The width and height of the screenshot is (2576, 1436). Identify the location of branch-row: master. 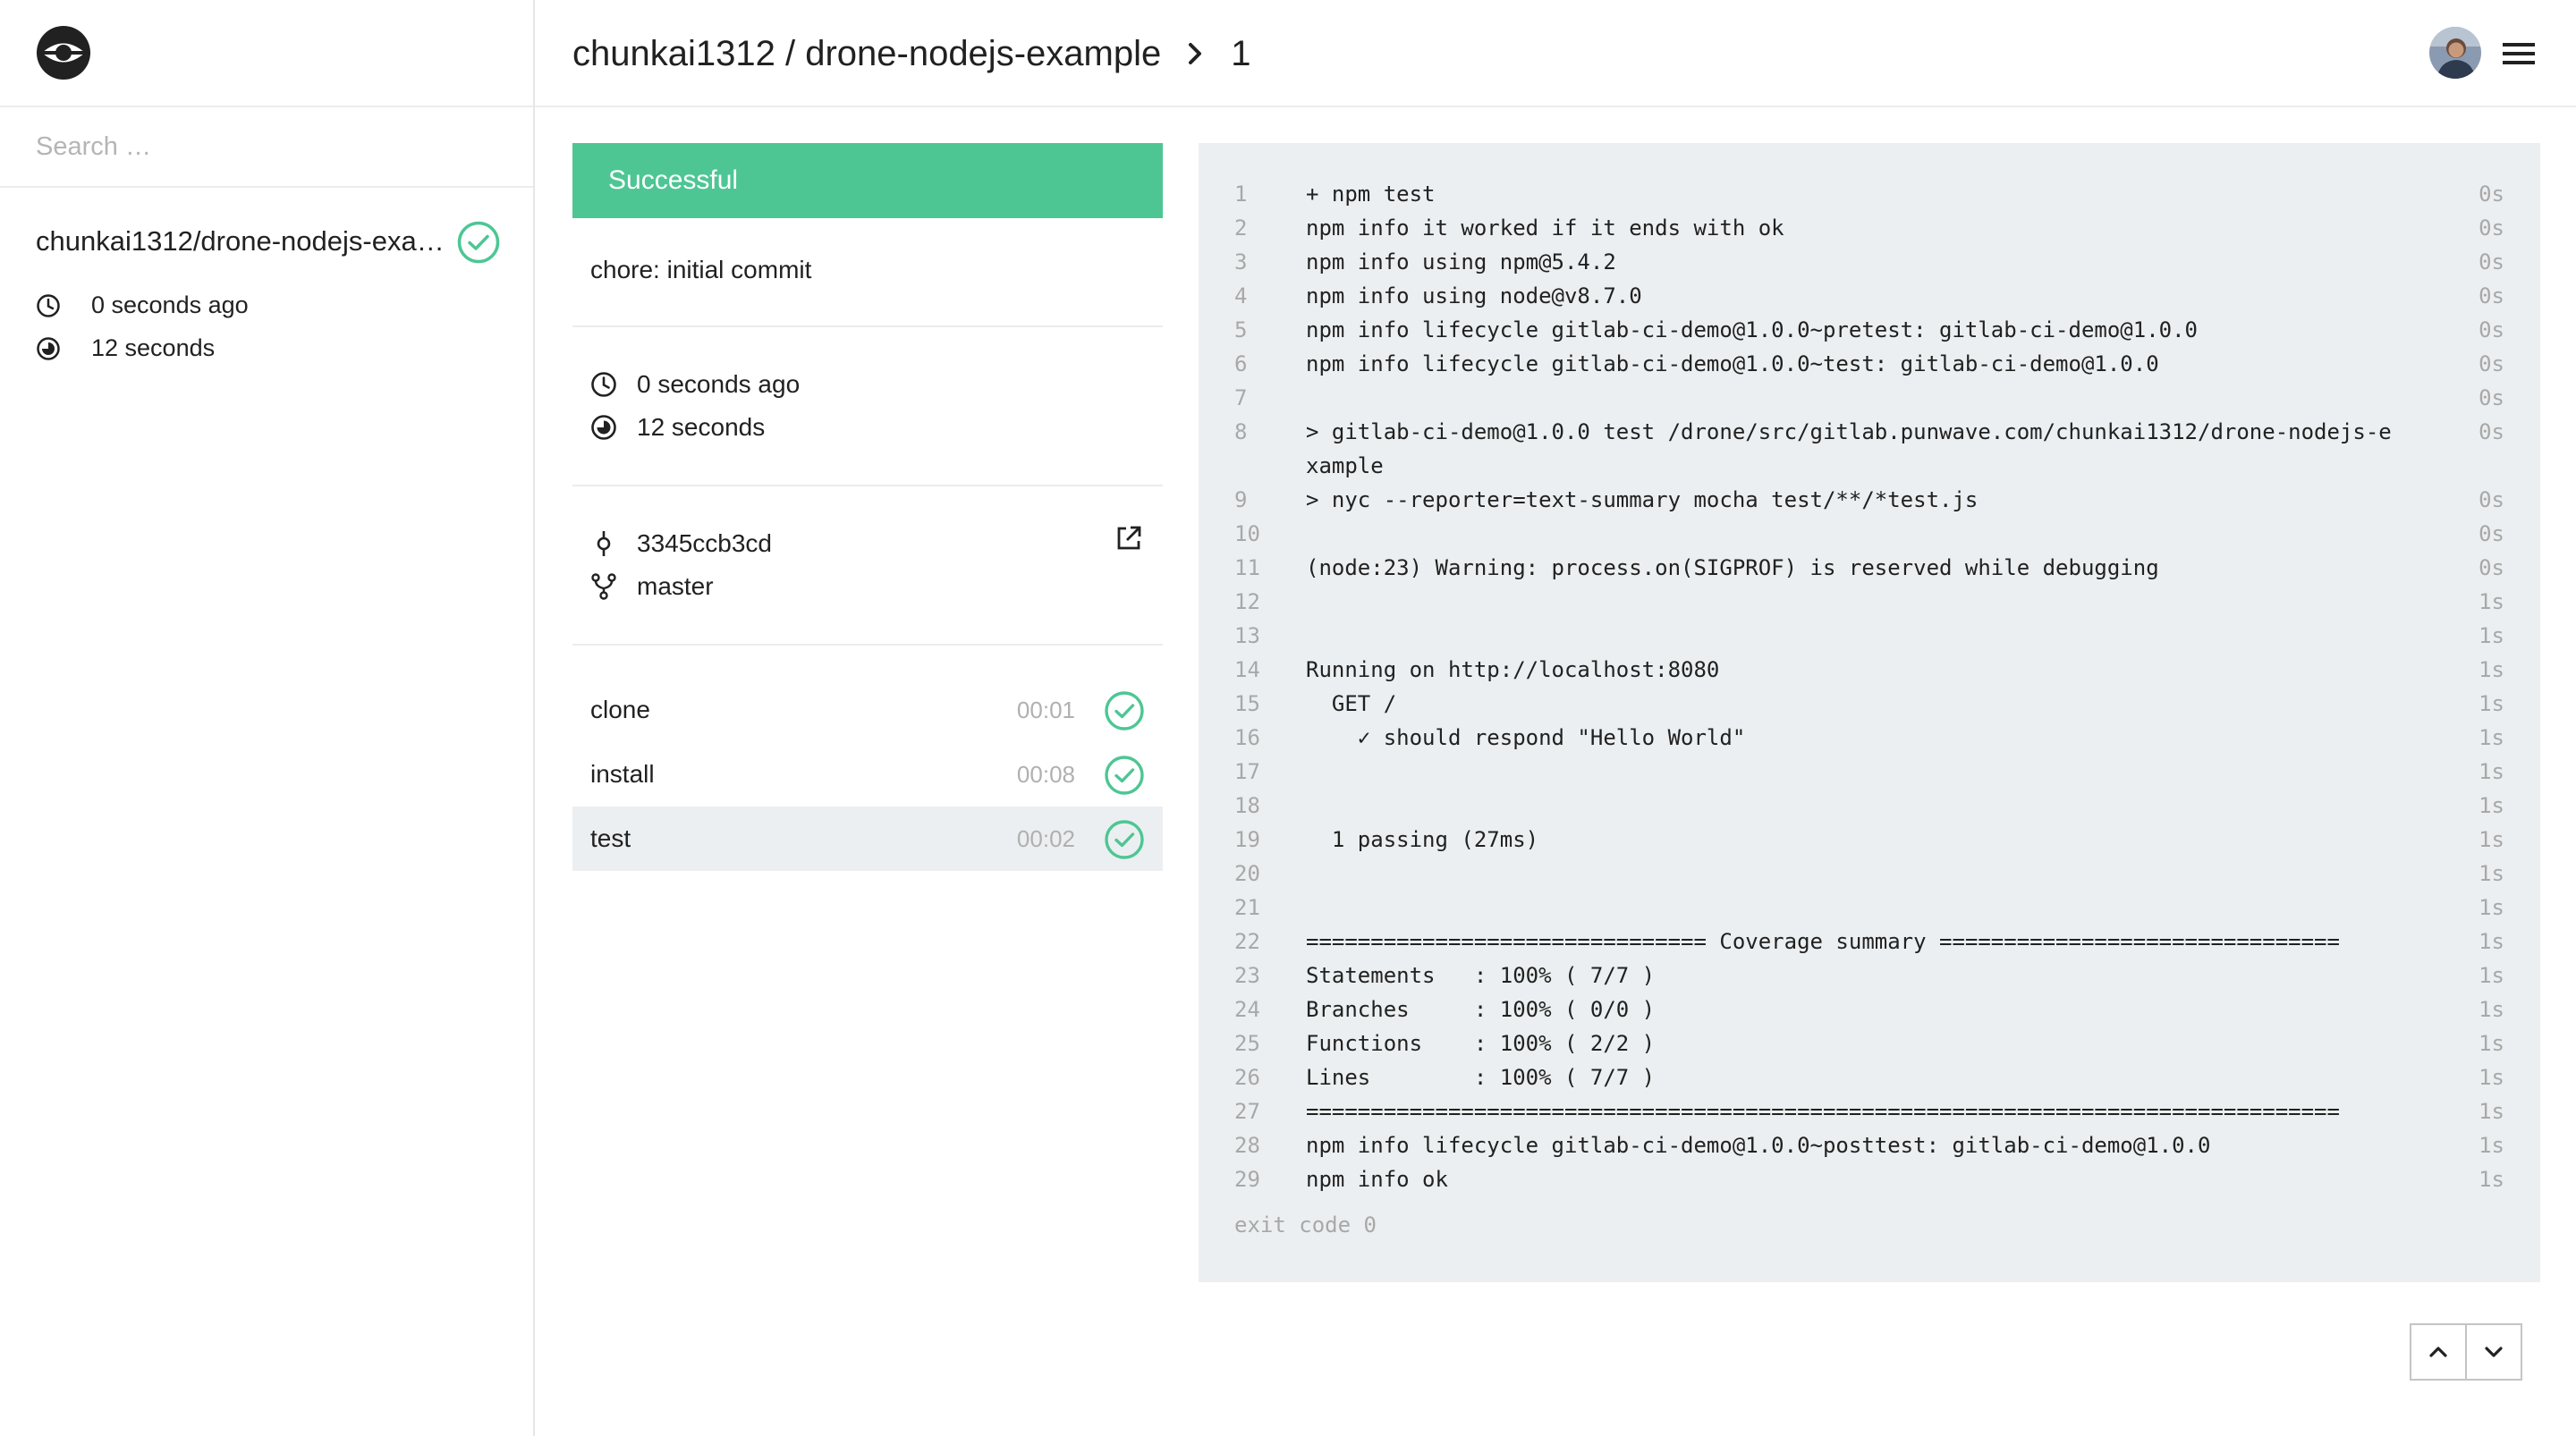
(652, 586).